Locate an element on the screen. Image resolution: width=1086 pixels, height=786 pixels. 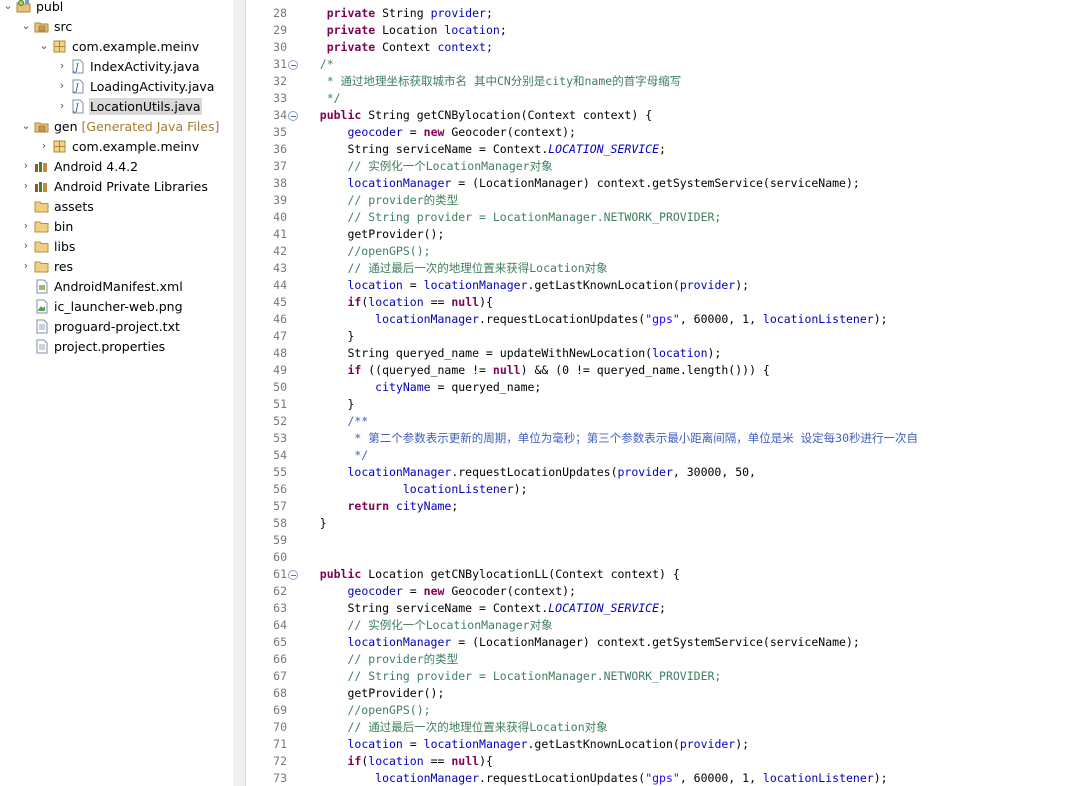
code-token: public is located at coordinates (340, 574).